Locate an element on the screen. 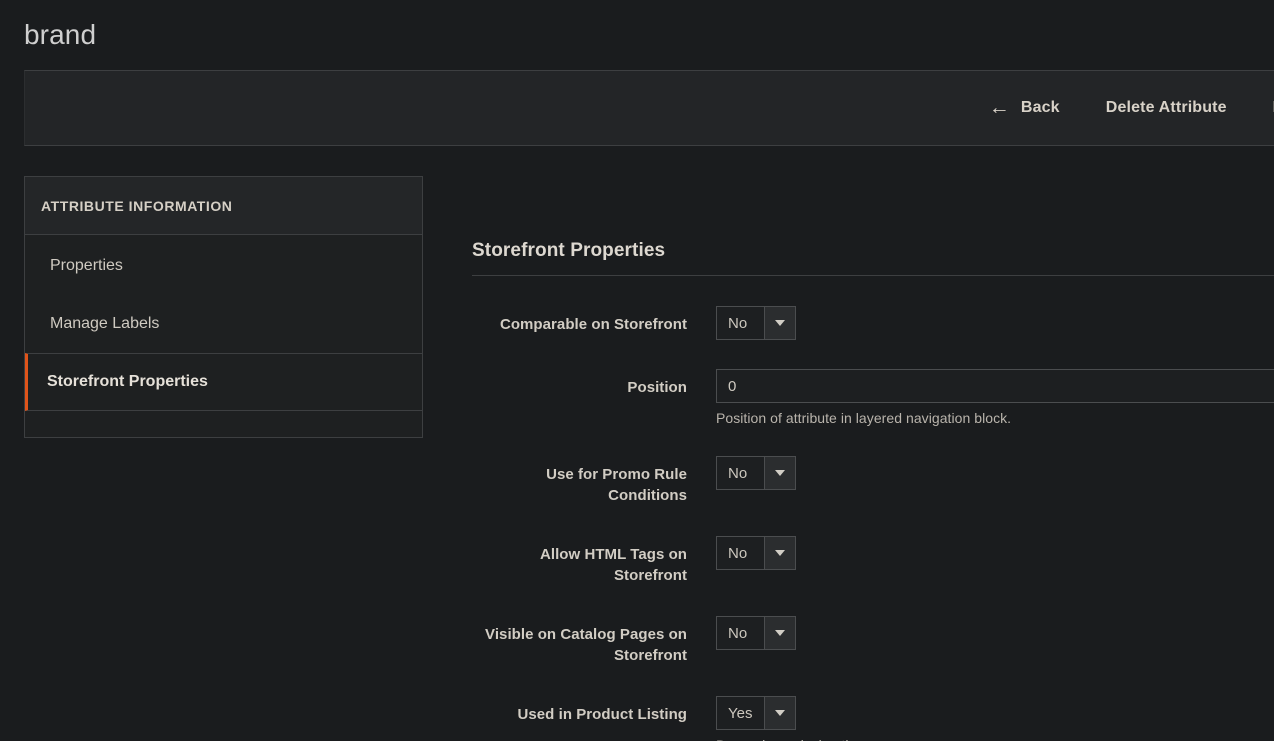 Image resolution: width=1274 pixels, height=741 pixels. sidebar-item-label: Storefront Properties is located at coordinates (127, 381).